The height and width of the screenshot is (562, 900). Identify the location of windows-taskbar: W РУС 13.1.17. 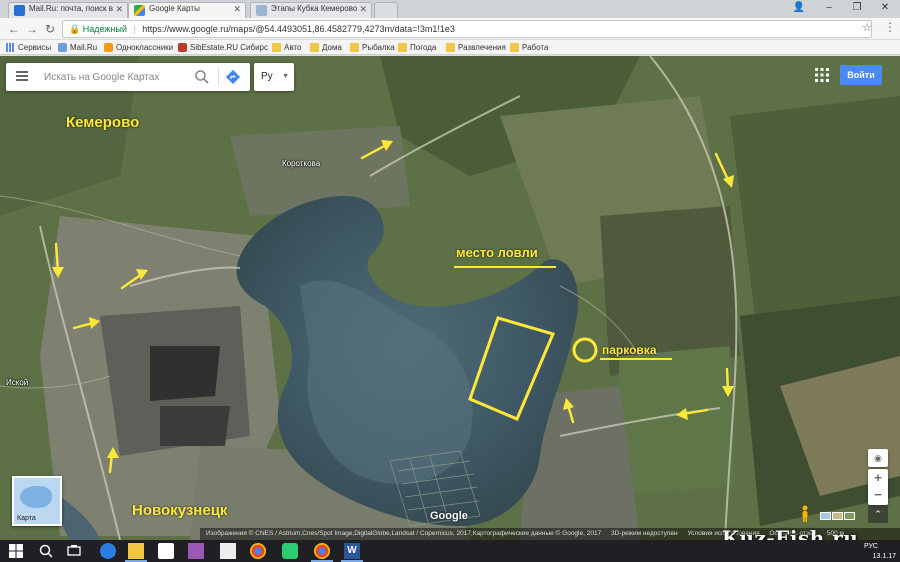
(450, 551).